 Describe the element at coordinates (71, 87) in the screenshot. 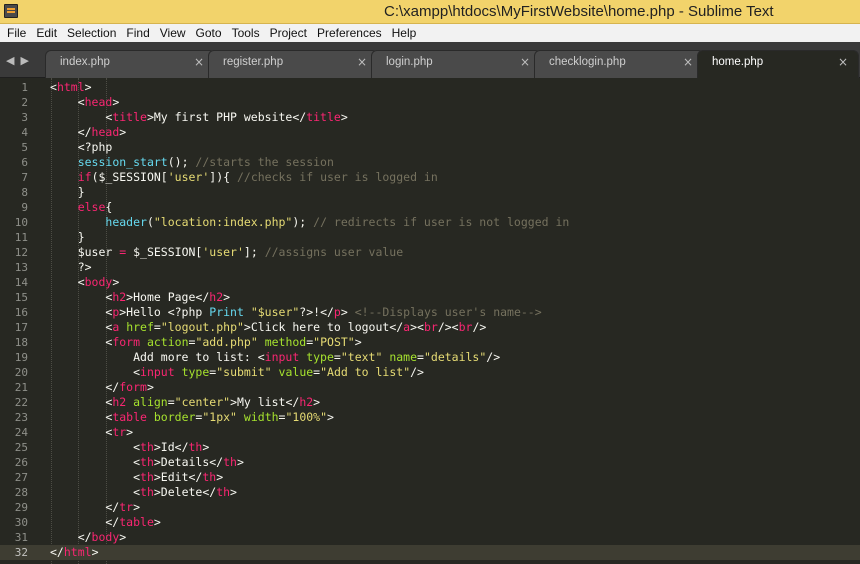

I see `code-text: <html>` at that location.